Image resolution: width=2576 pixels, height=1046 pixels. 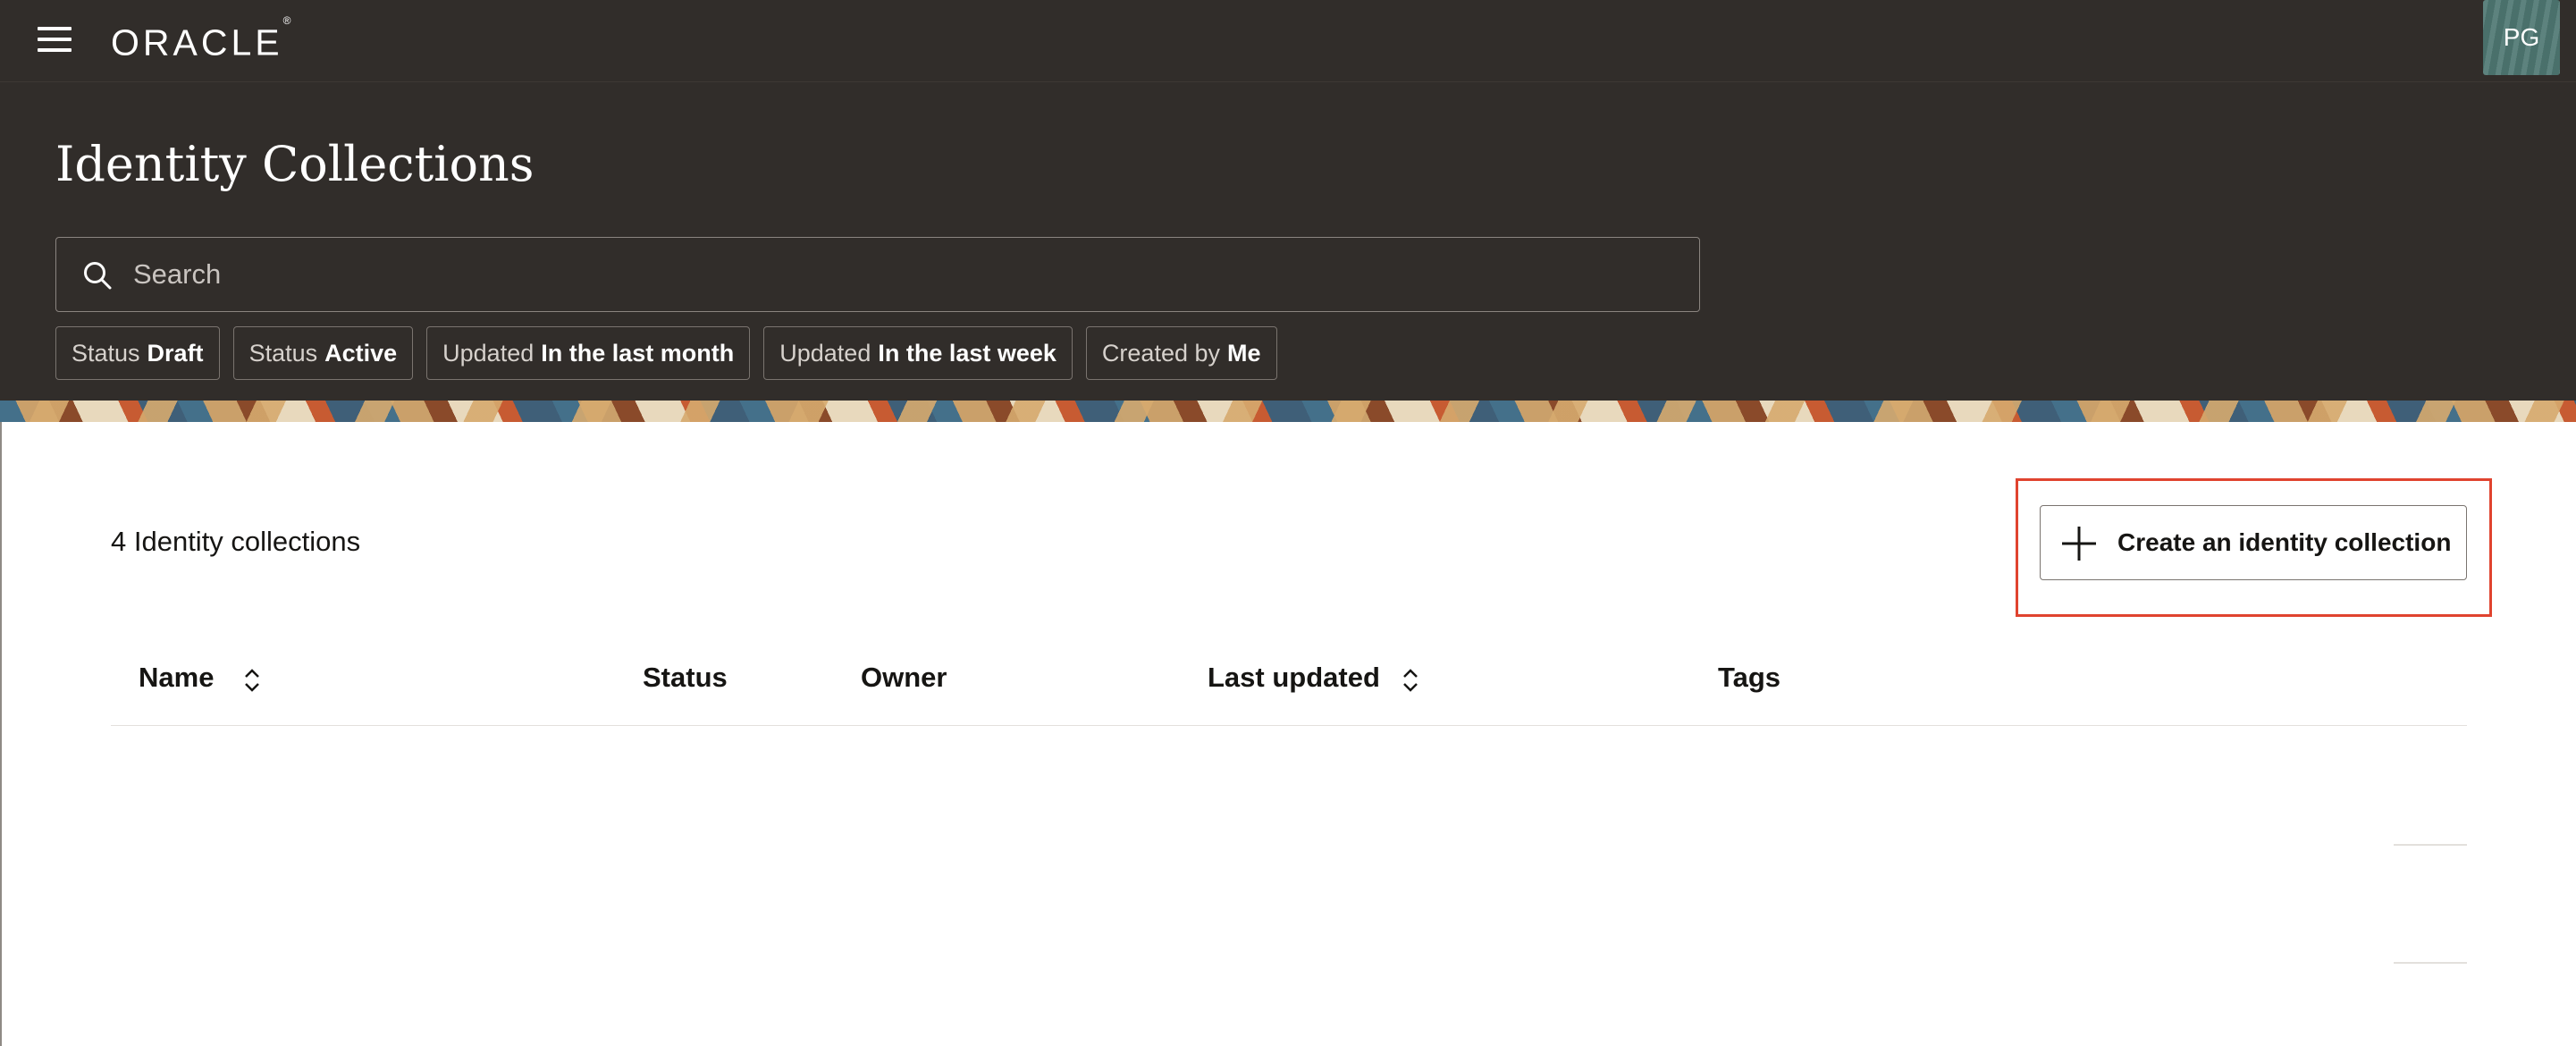 I want to click on filter-chip-updated-last-week: Updated In the last week, so click(x=918, y=353).